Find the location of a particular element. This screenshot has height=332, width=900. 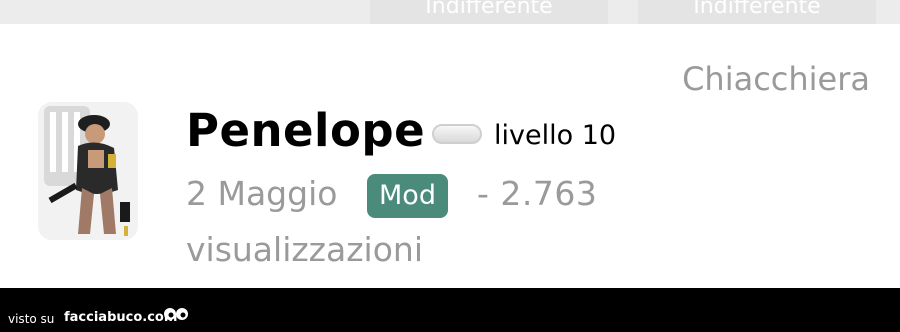

level-progress-bar is located at coordinates (457, 134).